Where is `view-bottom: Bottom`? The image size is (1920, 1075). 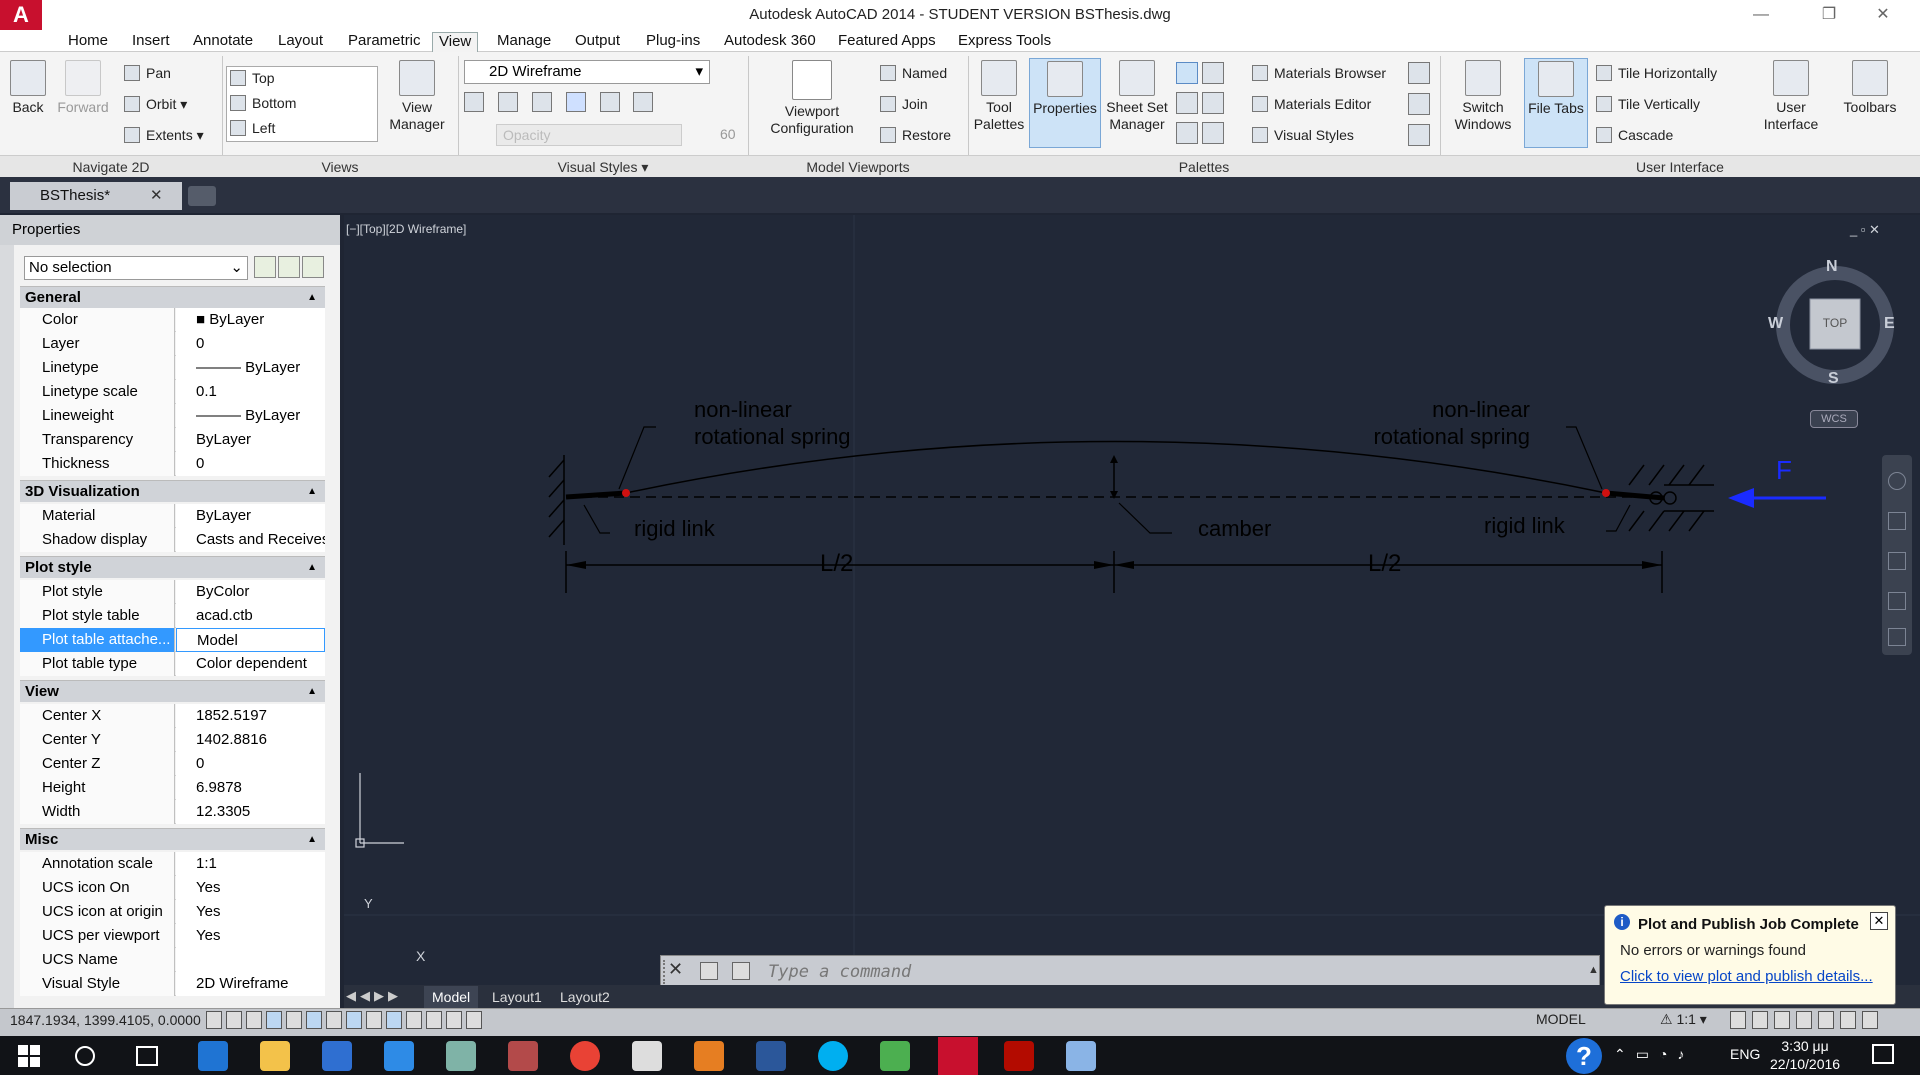
view-bottom: Bottom is located at coordinates (263, 103).